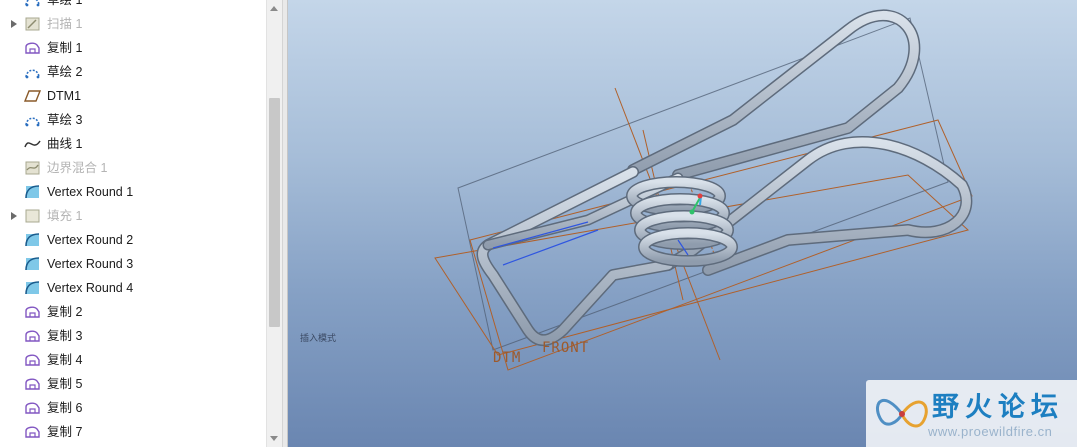 The height and width of the screenshot is (447, 1077). Describe the element at coordinates (133, 216) in the screenshot. I see `model-tree-item: 填充 1` at that location.